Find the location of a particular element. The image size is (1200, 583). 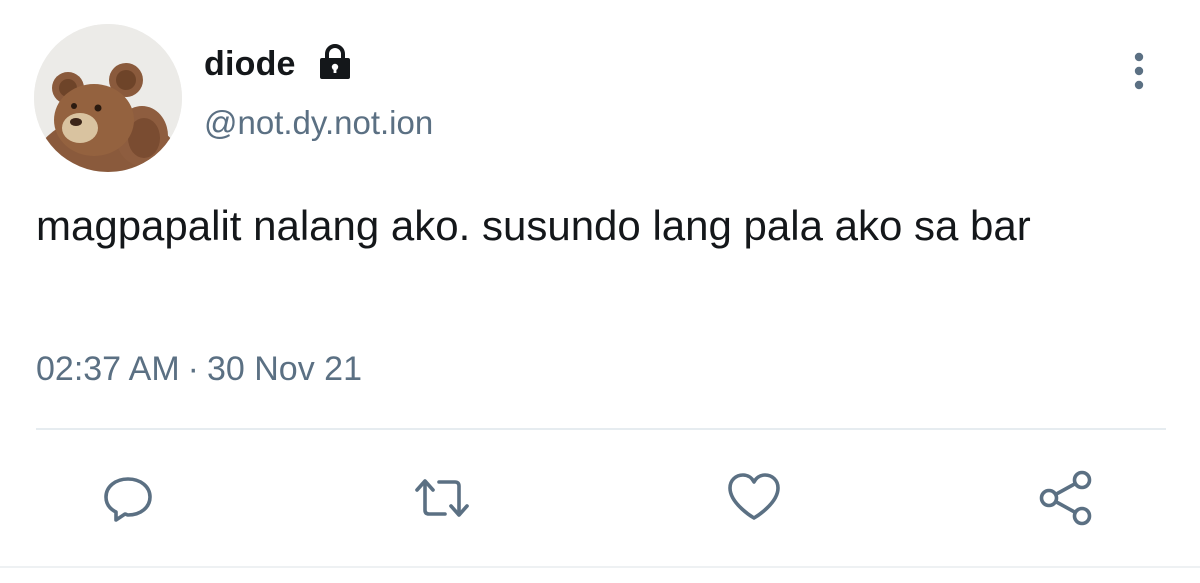

reply-button is located at coordinates (128, 498).